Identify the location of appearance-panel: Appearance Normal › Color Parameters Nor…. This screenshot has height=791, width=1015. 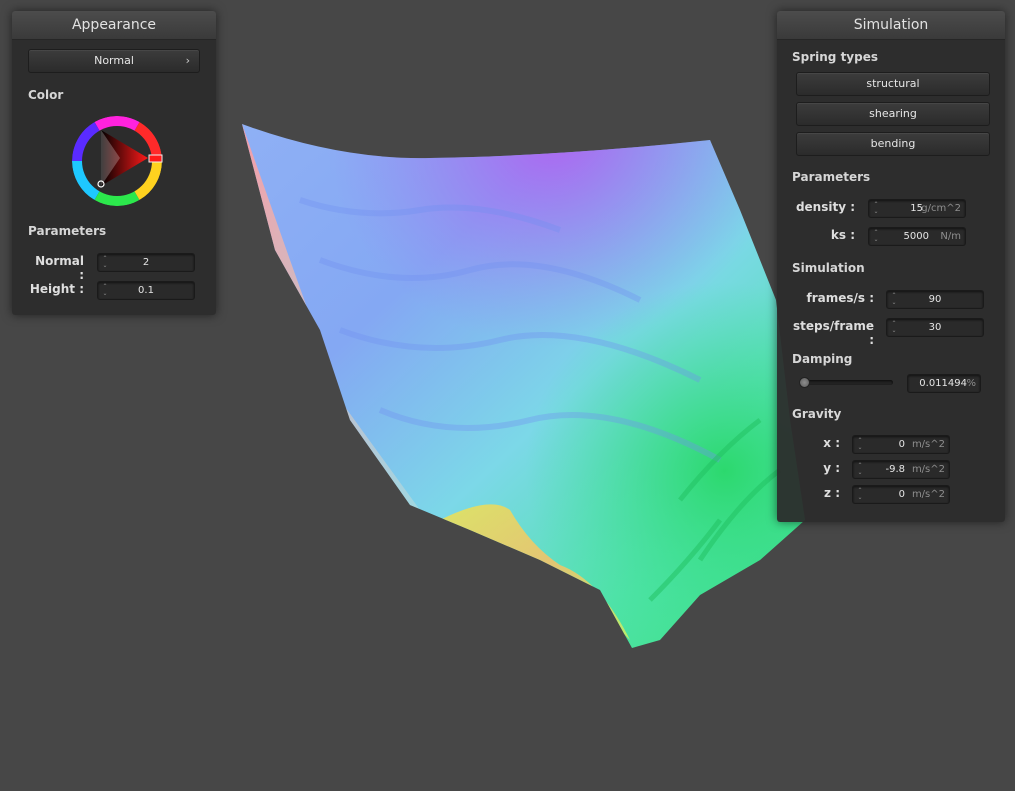
(114, 163).